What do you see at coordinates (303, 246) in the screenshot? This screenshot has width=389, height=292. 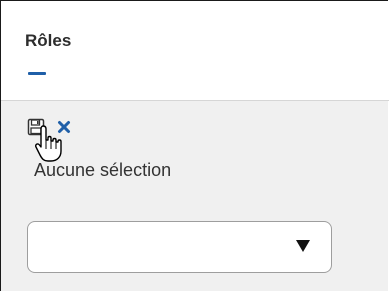 I see `dropdown-arrow-icon` at bounding box center [303, 246].